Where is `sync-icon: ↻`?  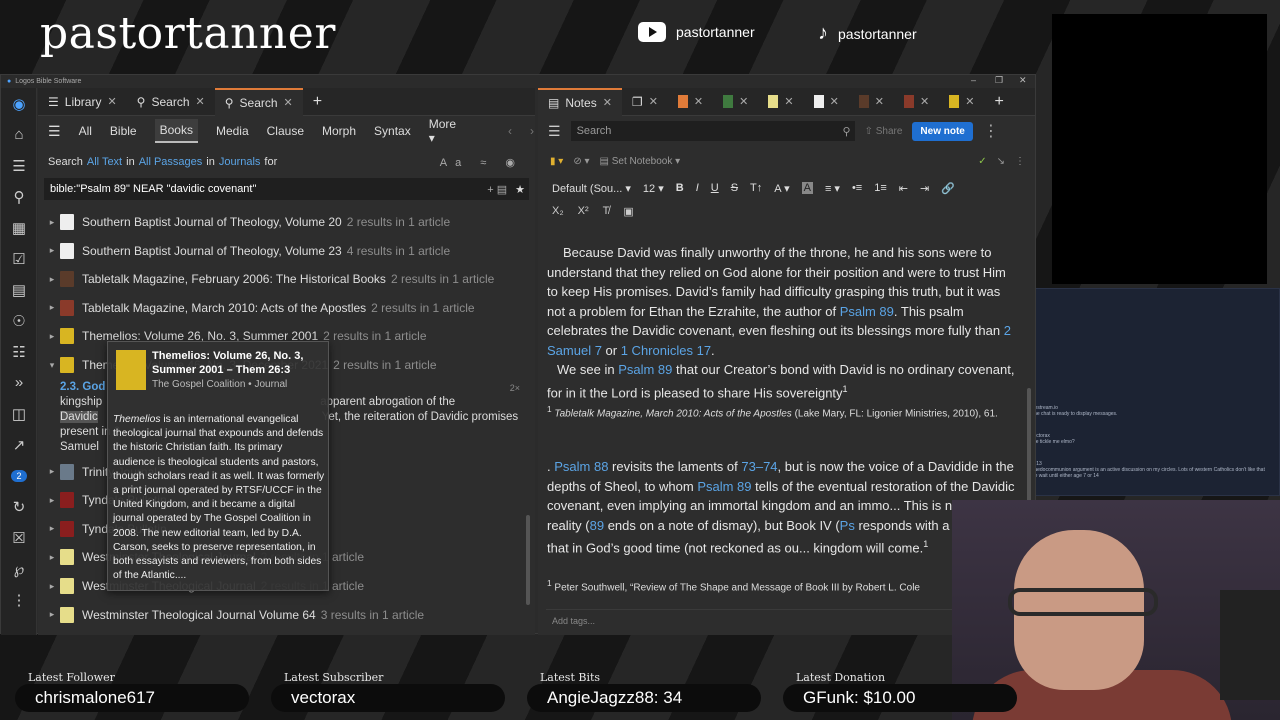
sync-icon: ↻ is located at coordinates (19, 506).